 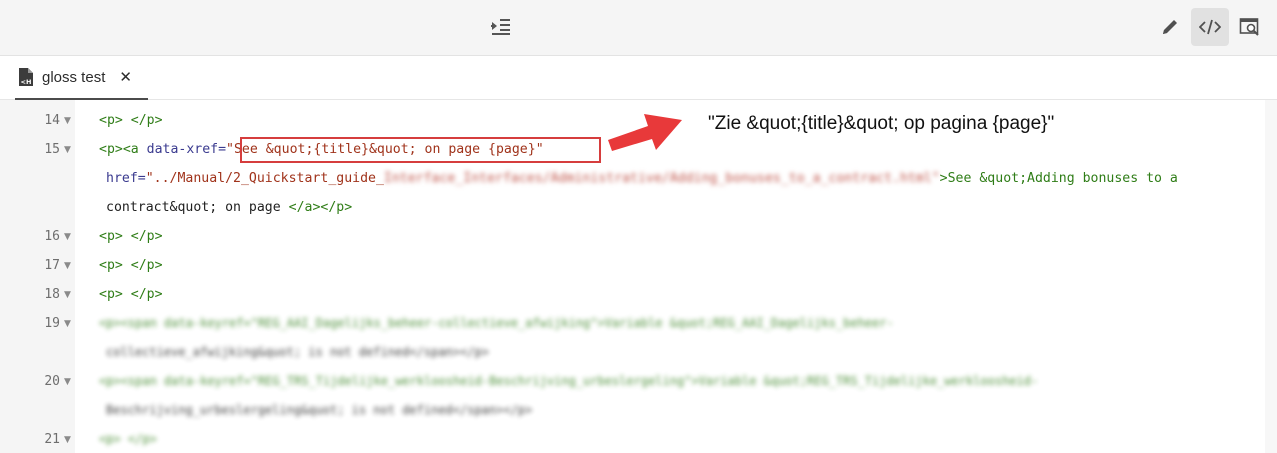 I want to click on code-line-wrap: contract&quot; on page </a></p>, so click(x=229, y=207).